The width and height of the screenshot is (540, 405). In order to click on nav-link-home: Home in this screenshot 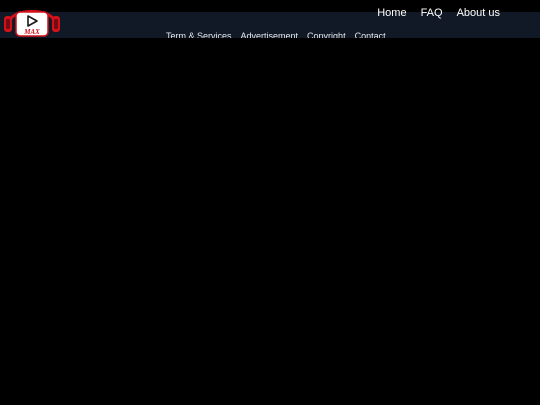, I will do `click(391, 13)`.